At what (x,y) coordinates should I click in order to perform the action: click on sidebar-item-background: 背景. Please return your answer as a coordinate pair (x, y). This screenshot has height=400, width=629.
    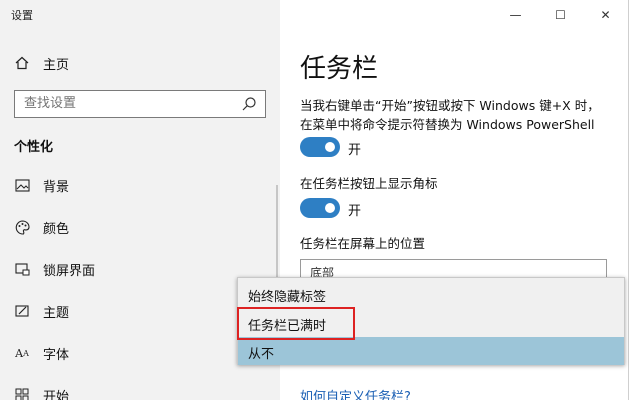
    Looking at the image, I should click on (140, 185).